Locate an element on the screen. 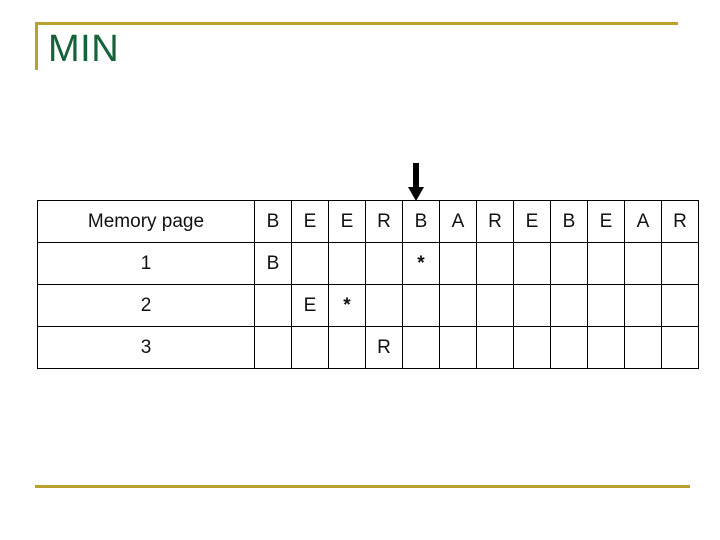 The width and height of the screenshot is (720, 540). header-ref-cell-2: E is located at coordinates (347, 221).